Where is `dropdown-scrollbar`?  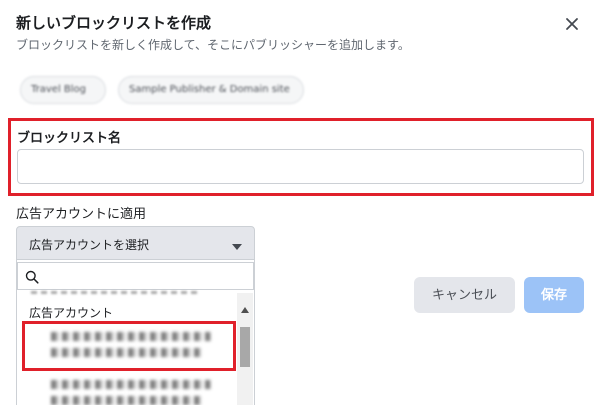
dropdown-scrollbar is located at coordinates (245, 349).